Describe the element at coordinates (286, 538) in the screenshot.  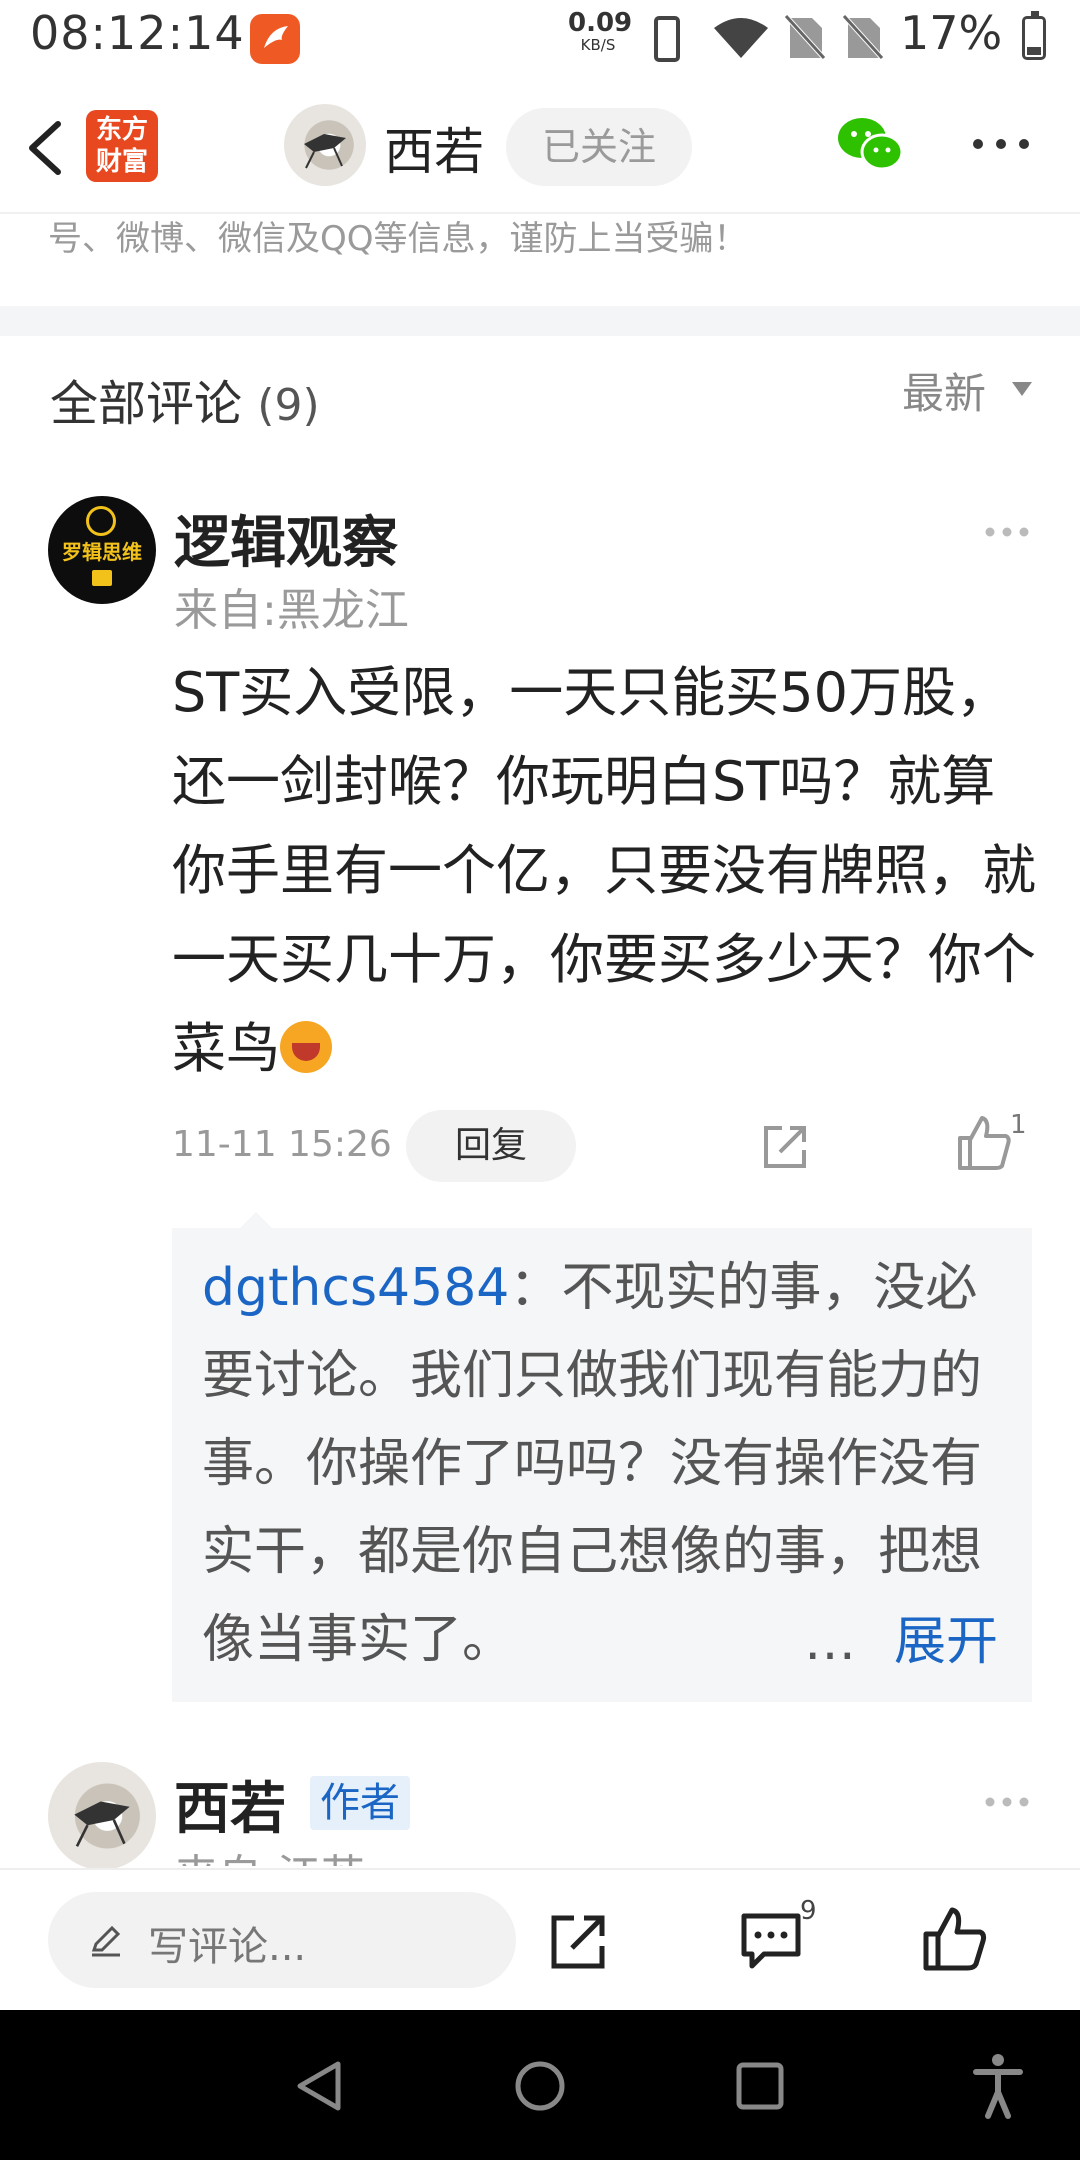
I see `commenter-name: 逻辑观察` at that location.